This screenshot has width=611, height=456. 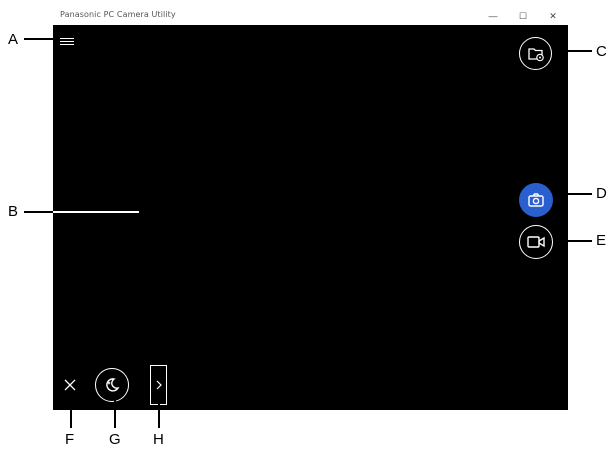 What do you see at coordinates (573, 241) in the screenshot?
I see `callout-e-line` at bounding box center [573, 241].